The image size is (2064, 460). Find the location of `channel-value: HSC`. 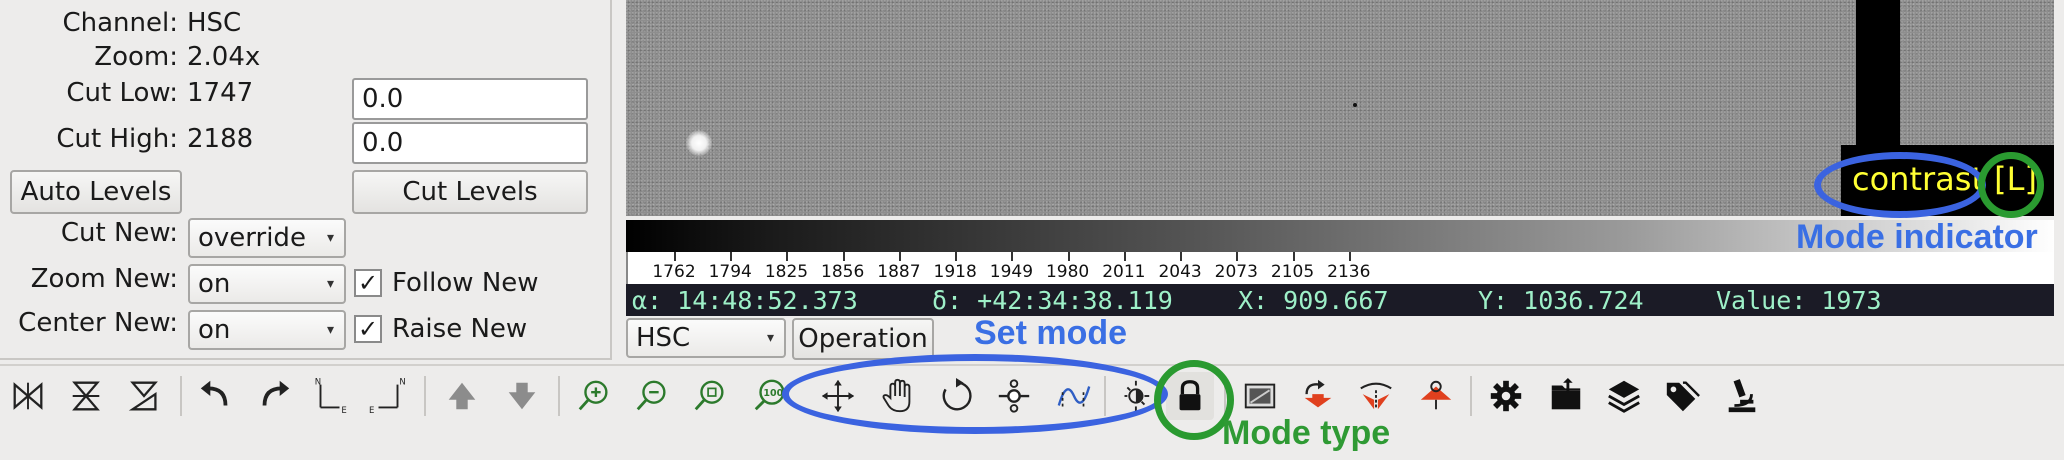

channel-value: HSC is located at coordinates (214, 23).